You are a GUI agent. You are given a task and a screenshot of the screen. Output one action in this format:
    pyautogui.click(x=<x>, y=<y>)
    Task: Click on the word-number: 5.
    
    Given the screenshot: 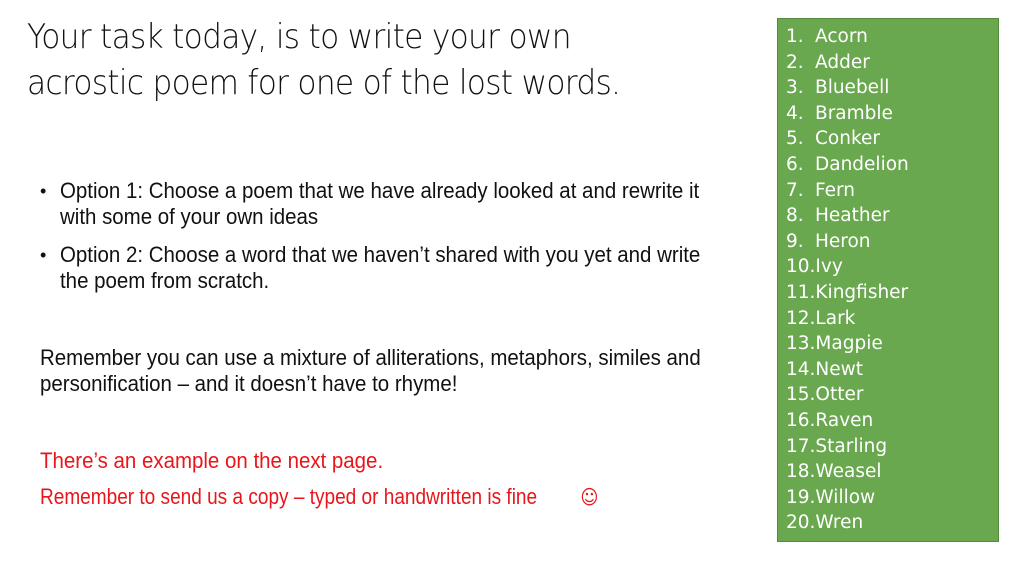 What is the action you would take?
    pyautogui.click(x=795, y=139)
    